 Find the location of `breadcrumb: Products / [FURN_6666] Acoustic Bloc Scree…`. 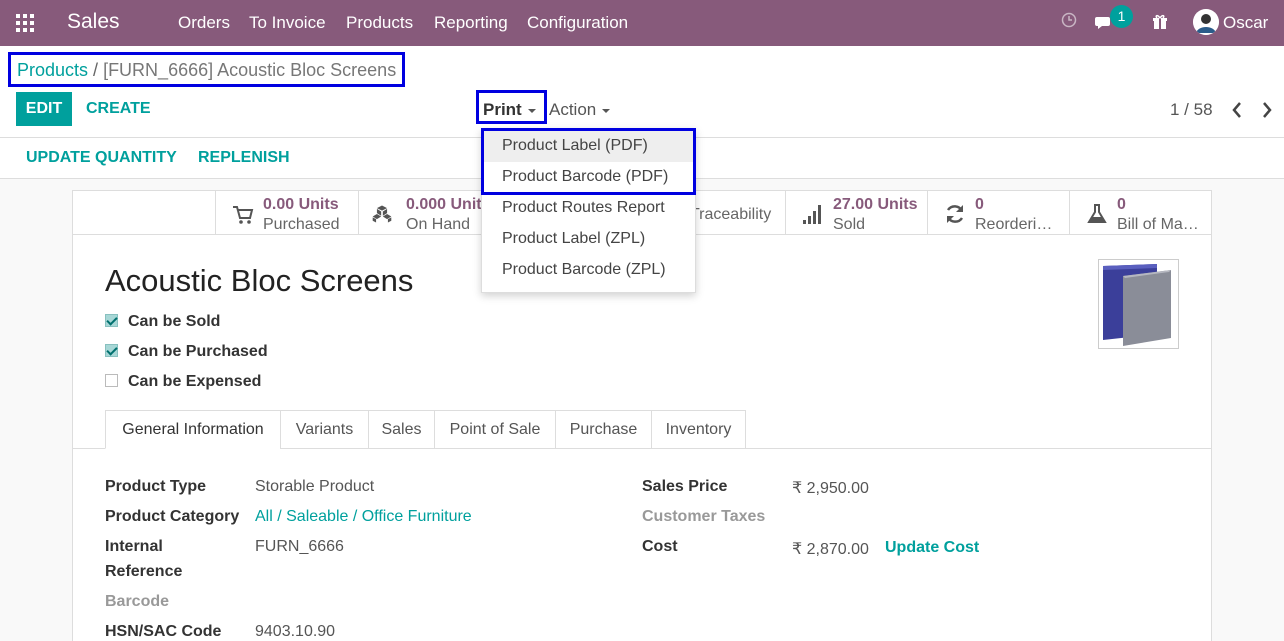

breadcrumb: Products / [FURN_6666] Acoustic Bloc Scree… is located at coordinates (206, 69).